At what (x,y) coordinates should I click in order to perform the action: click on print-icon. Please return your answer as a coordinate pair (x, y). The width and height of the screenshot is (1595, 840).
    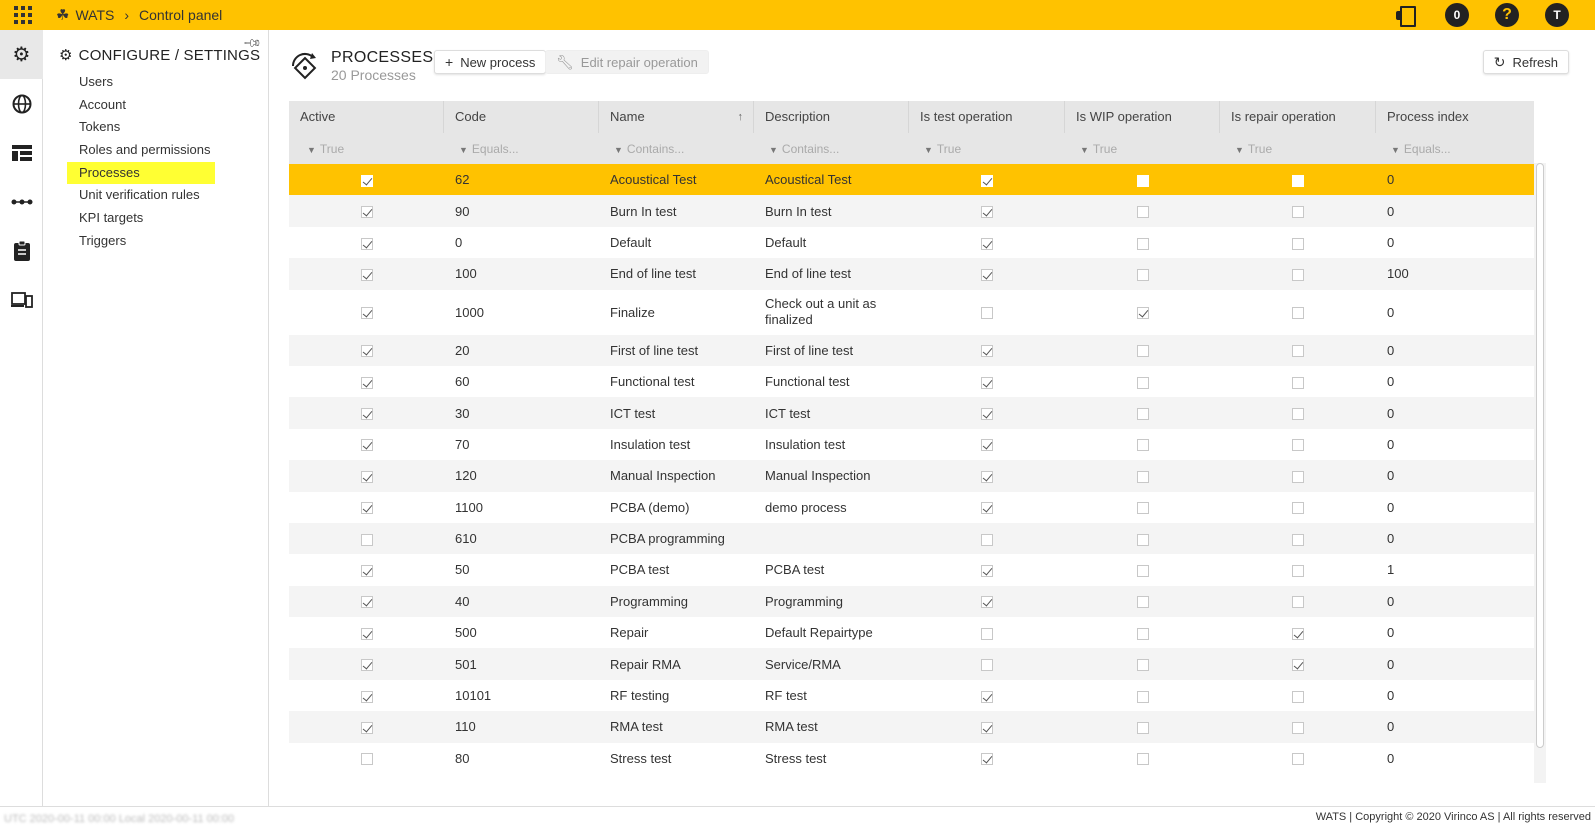
    Looking at the image, I should click on (1406, 16).